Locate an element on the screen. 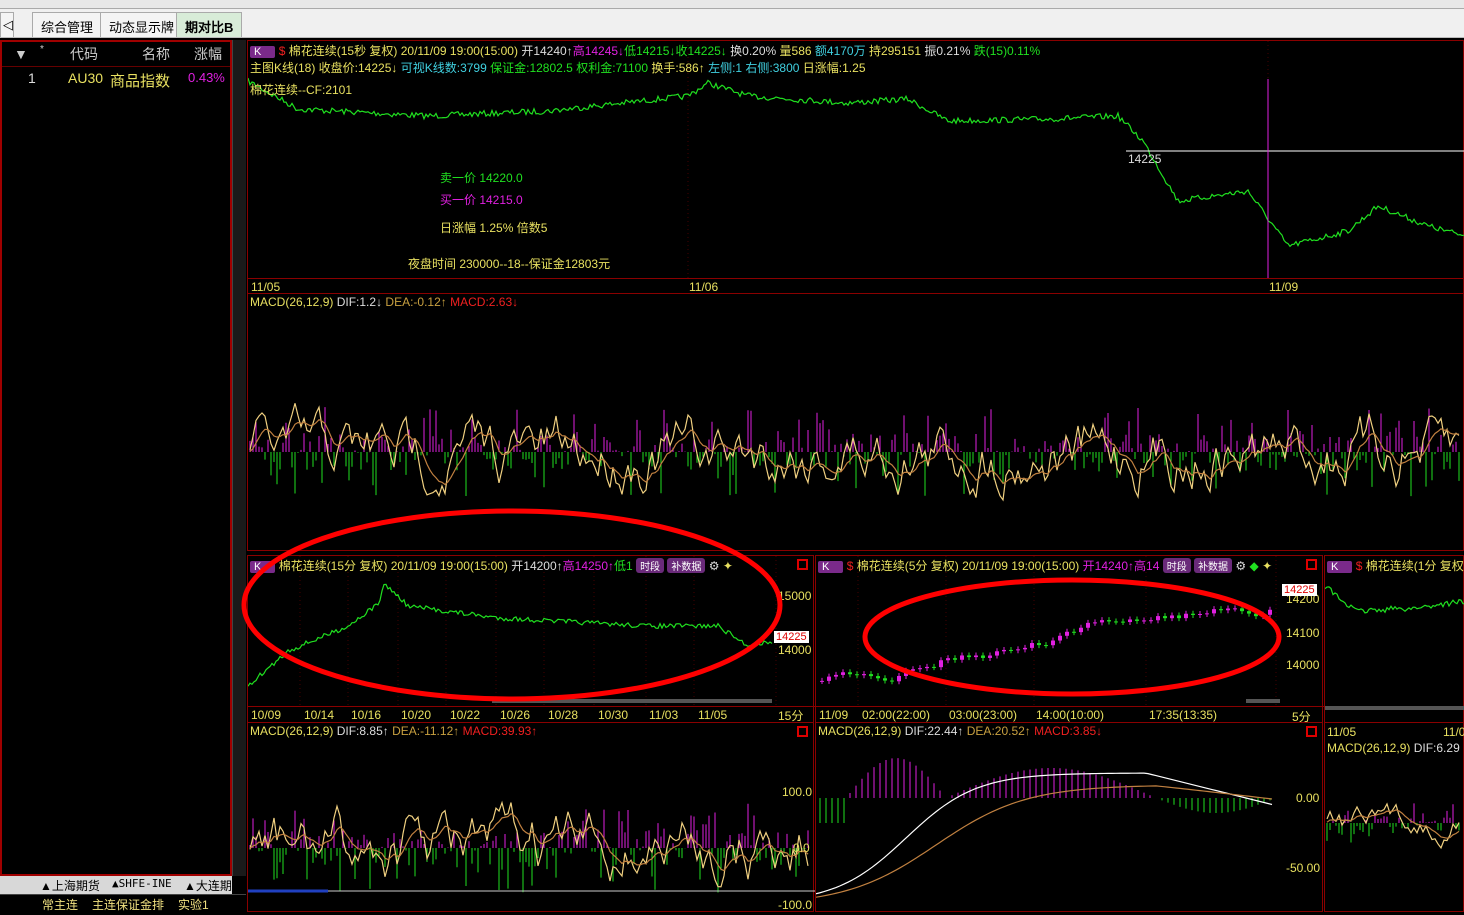 The width and height of the screenshot is (1464, 915). y-tick: 14100 is located at coordinates (1303, 633).